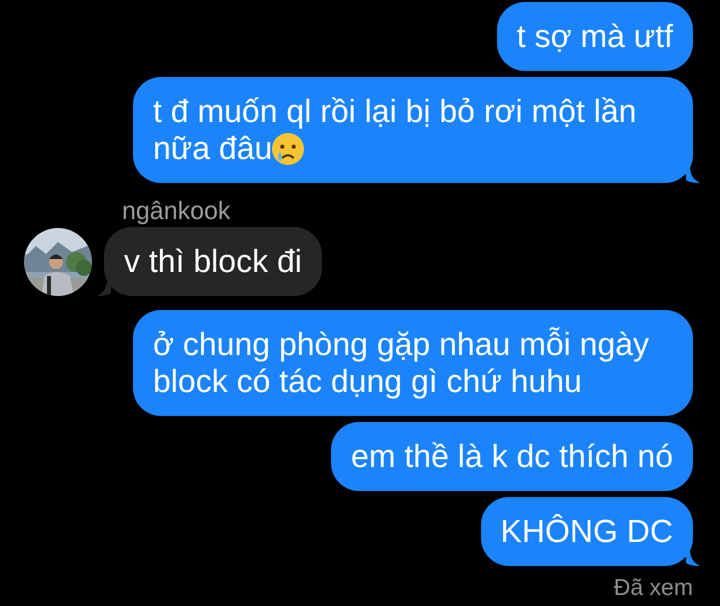 The height and width of the screenshot is (606, 720). What do you see at coordinates (512, 456) in the screenshot?
I see `message-text: em thề là k dc thích nó` at bounding box center [512, 456].